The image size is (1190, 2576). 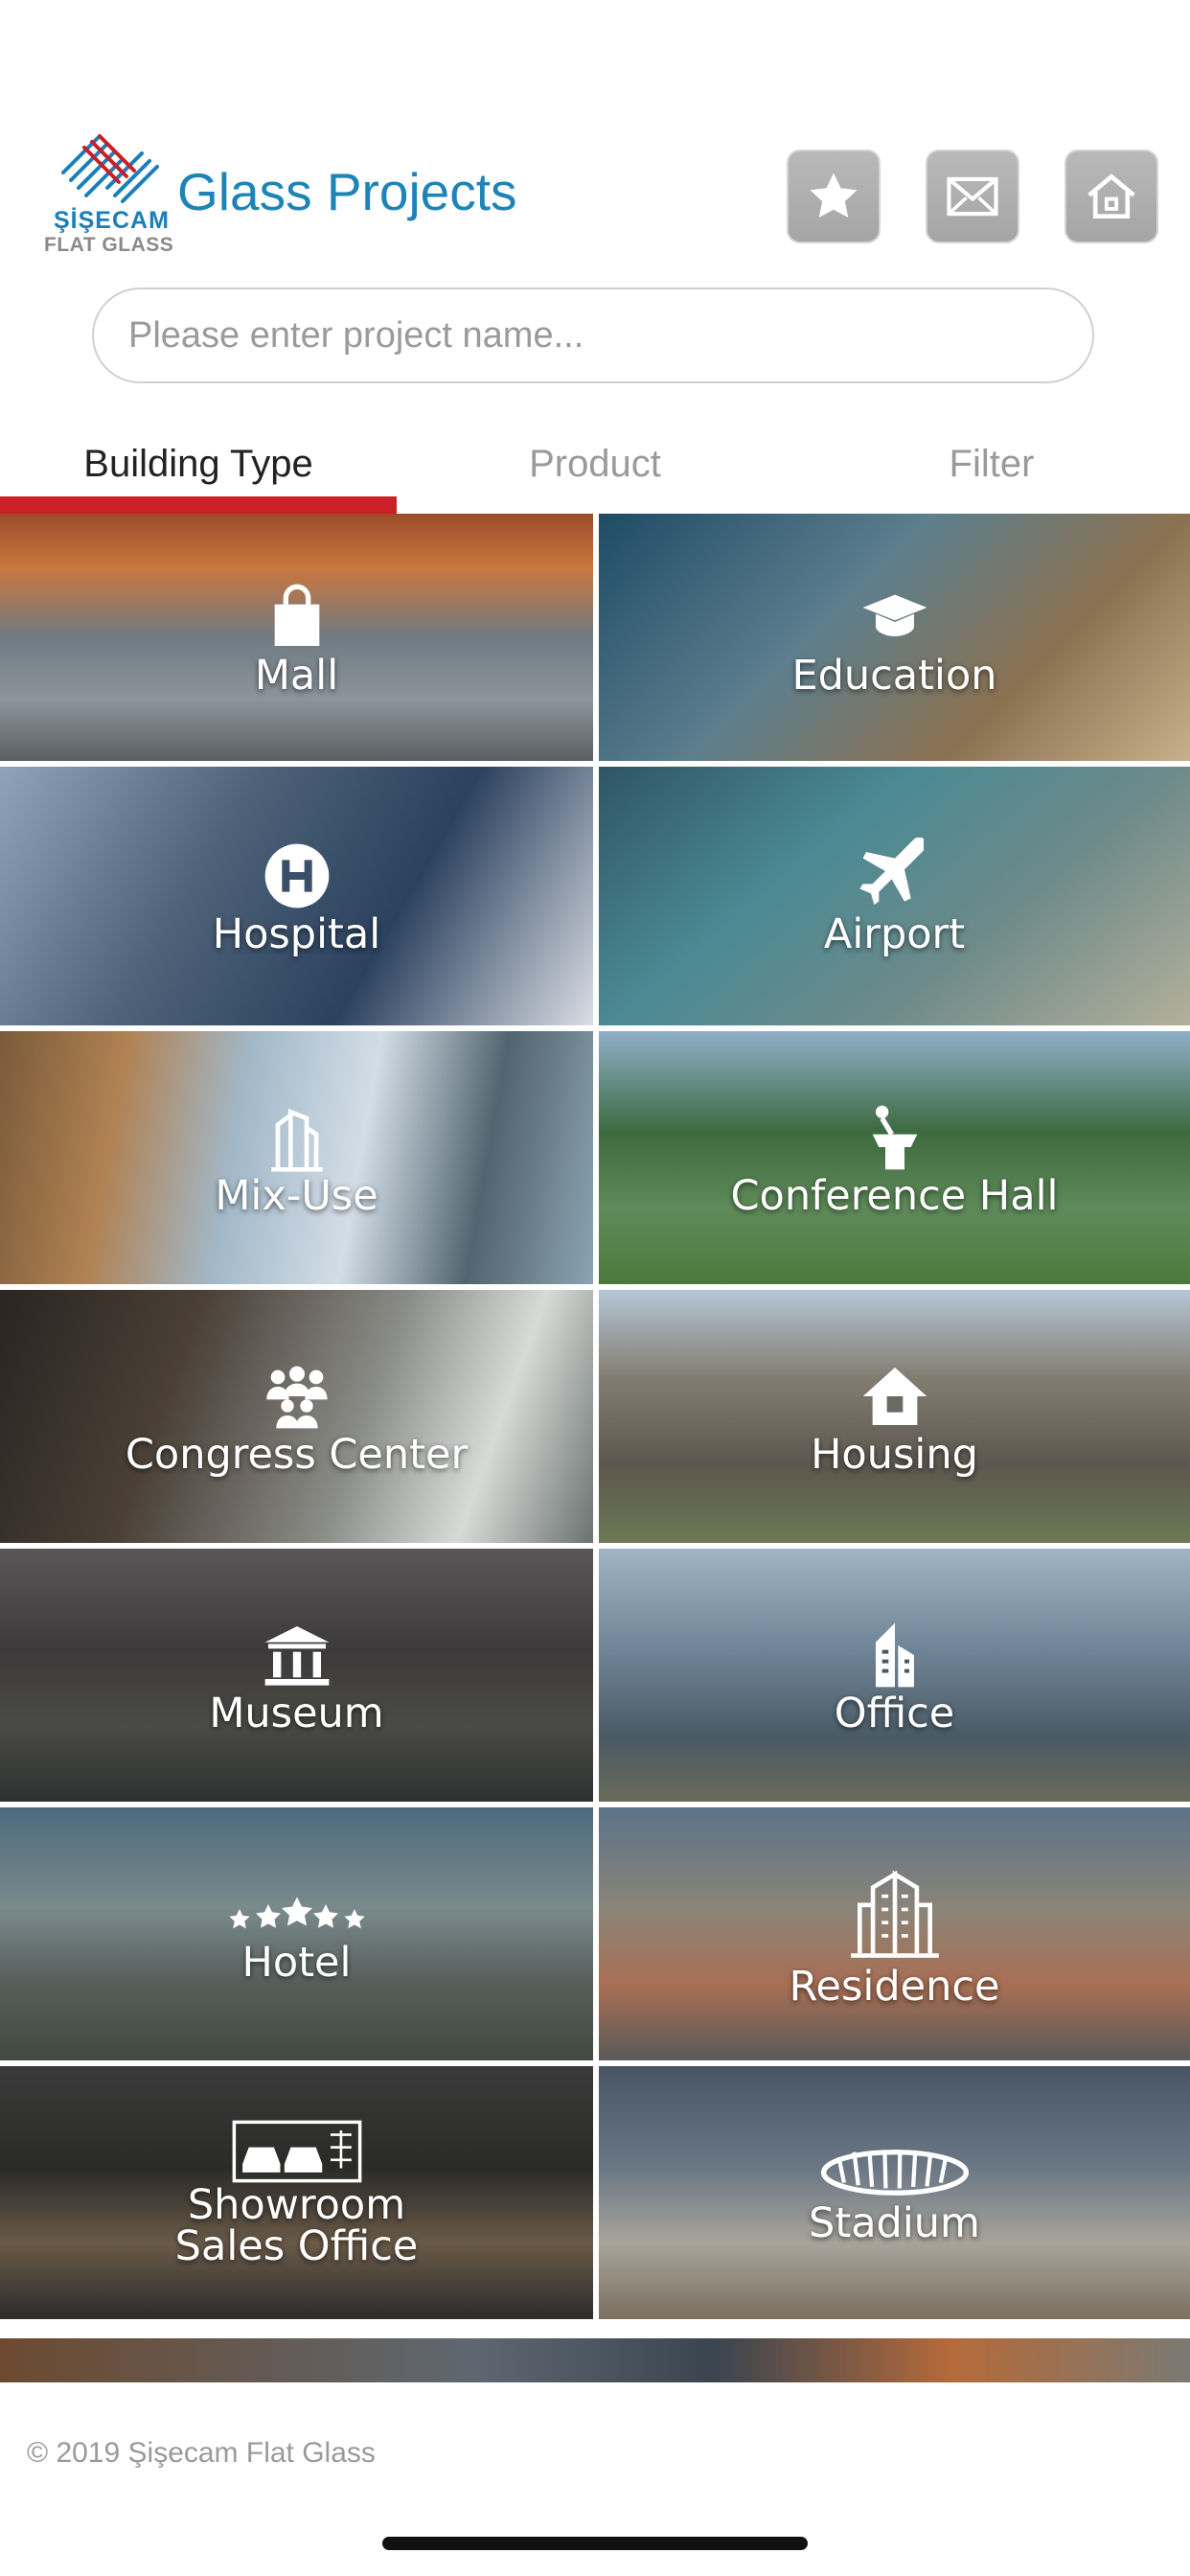 I want to click on graduation-cap-icon, so click(x=895, y=615).